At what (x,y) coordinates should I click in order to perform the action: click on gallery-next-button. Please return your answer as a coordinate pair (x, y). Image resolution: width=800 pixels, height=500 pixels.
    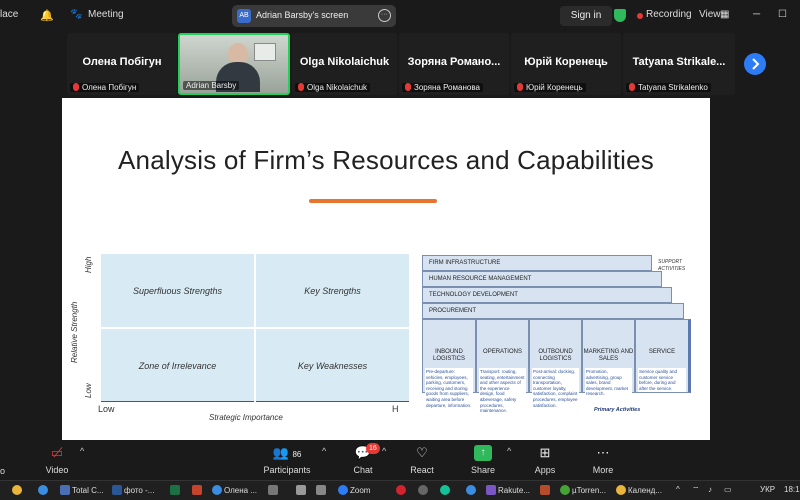
    Looking at the image, I should click on (755, 64).